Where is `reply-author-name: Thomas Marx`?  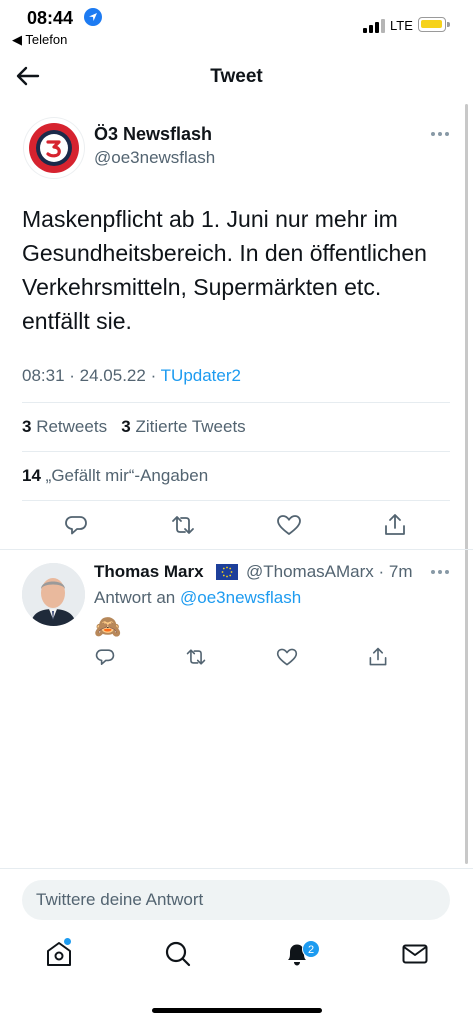 reply-author-name: Thomas Marx is located at coordinates (149, 572).